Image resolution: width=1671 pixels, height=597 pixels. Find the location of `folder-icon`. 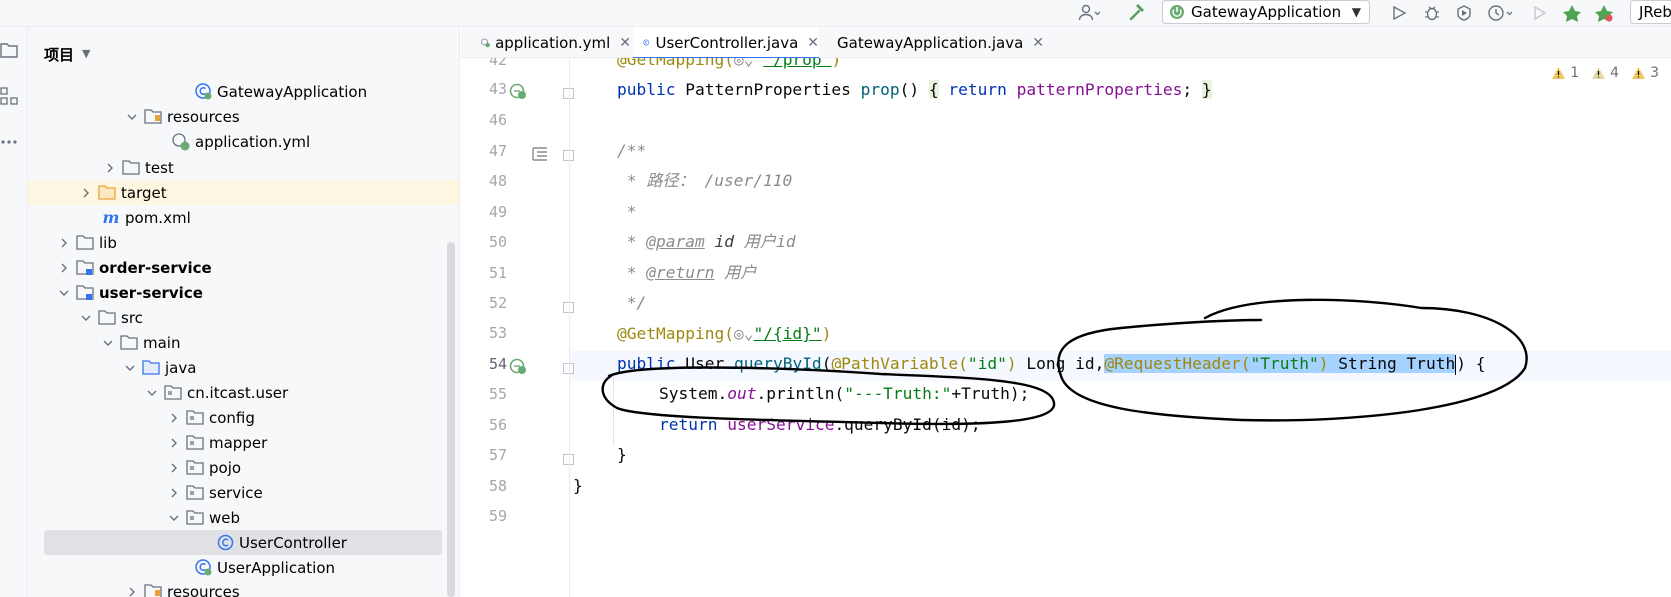

folder-icon is located at coordinates (107, 318).